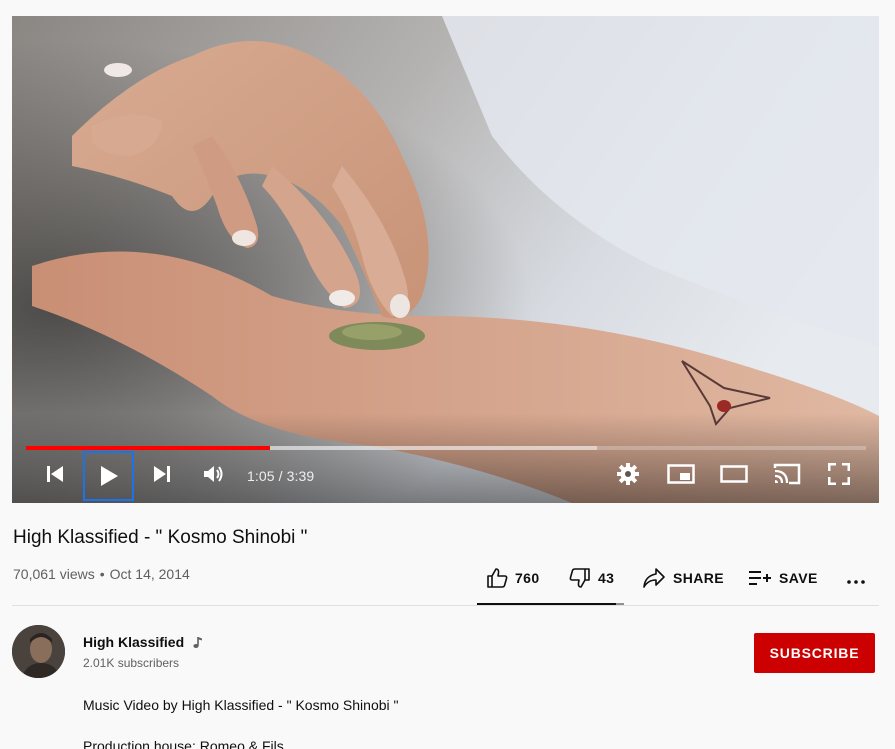  I want to click on volume-icon, so click(213, 474).